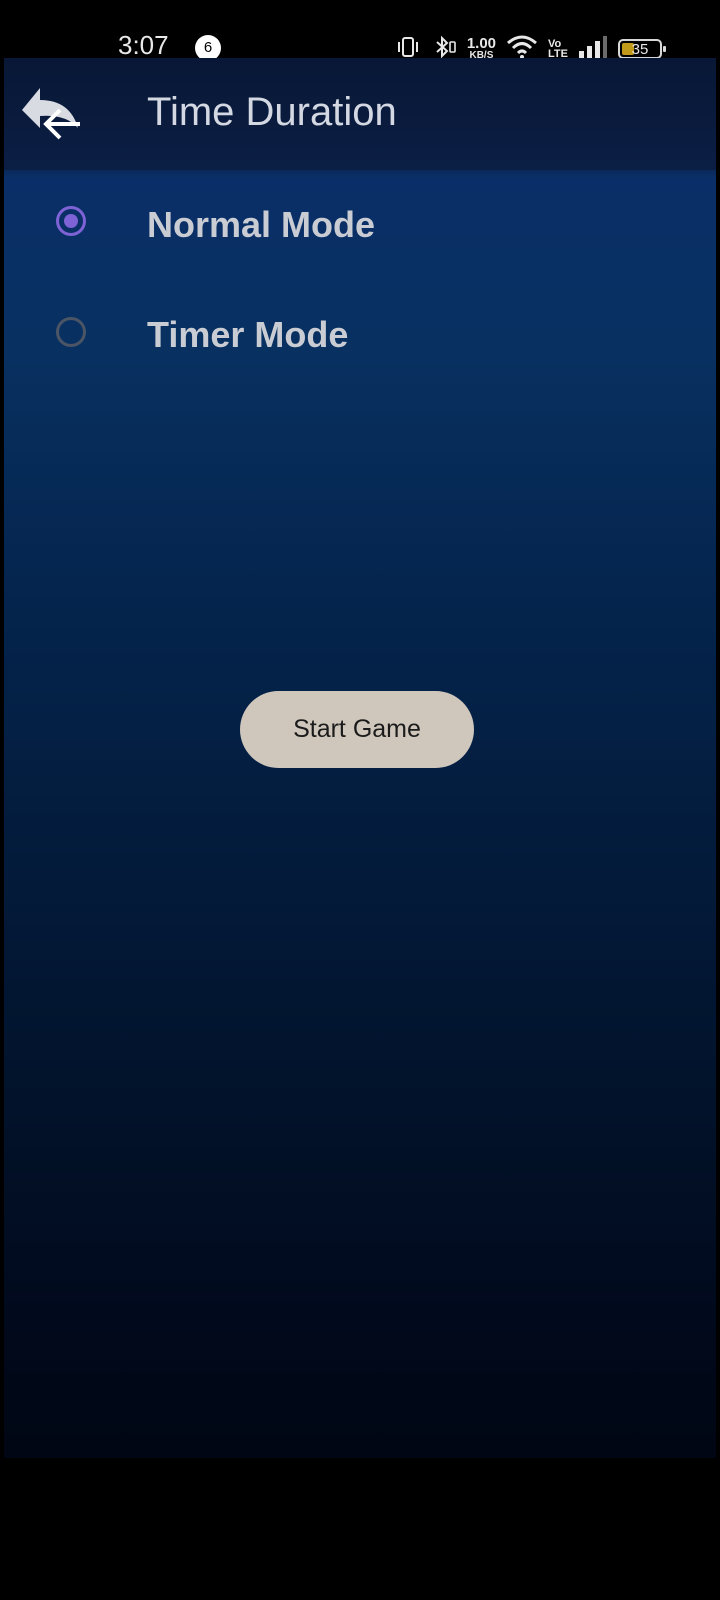 The image size is (720, 1600). I want to click on network-speed-value: 1.00, so click(481, 43).